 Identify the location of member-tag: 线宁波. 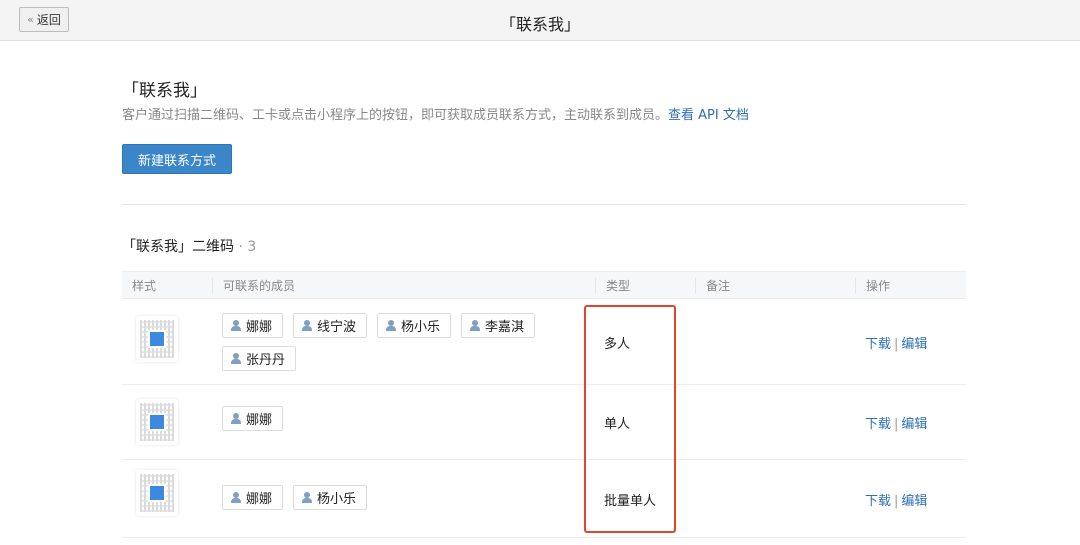
(330, 325).